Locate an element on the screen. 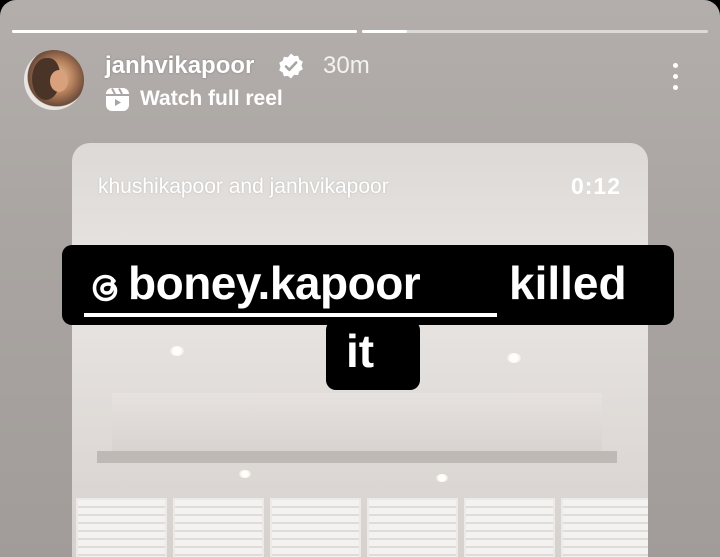  avatar is located at coordinates (54, 80).